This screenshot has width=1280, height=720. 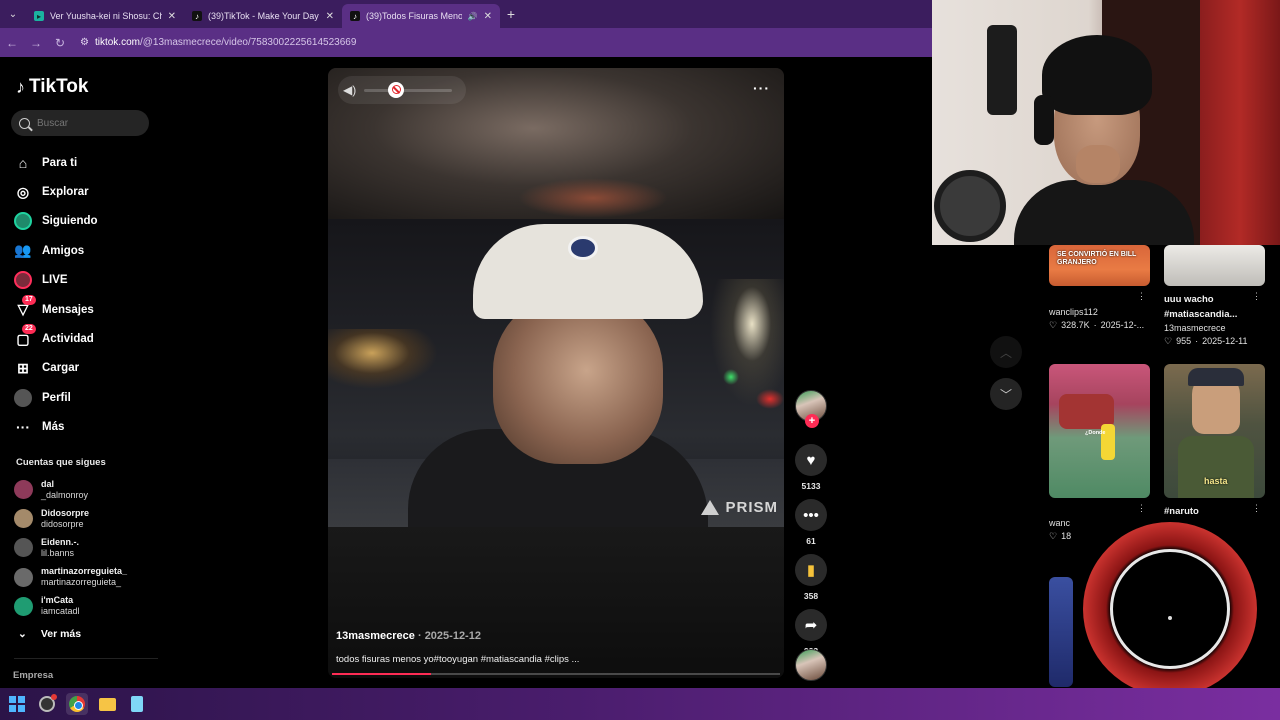 I want to click on following-handle: didosorpre, so click(x=62, y=523).